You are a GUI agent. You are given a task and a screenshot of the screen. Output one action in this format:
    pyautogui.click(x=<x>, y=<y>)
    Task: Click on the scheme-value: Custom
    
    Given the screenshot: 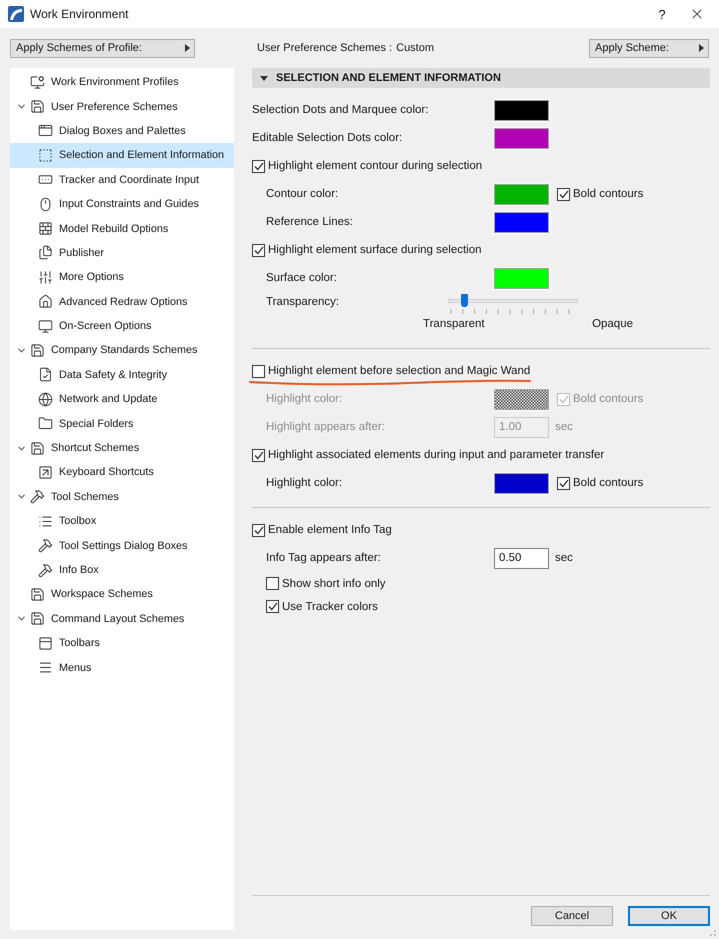 What is the action you would take?
    pyautogui.click(x=416, y=48)
    